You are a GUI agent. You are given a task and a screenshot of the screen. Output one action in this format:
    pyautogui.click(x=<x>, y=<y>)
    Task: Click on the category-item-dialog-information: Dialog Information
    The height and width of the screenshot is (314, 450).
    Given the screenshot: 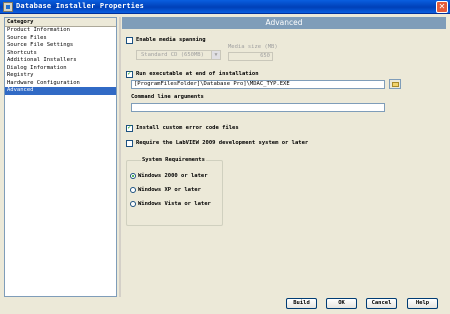 What is the action you would take?
    pyautogui.click(x=60, y=69)
    